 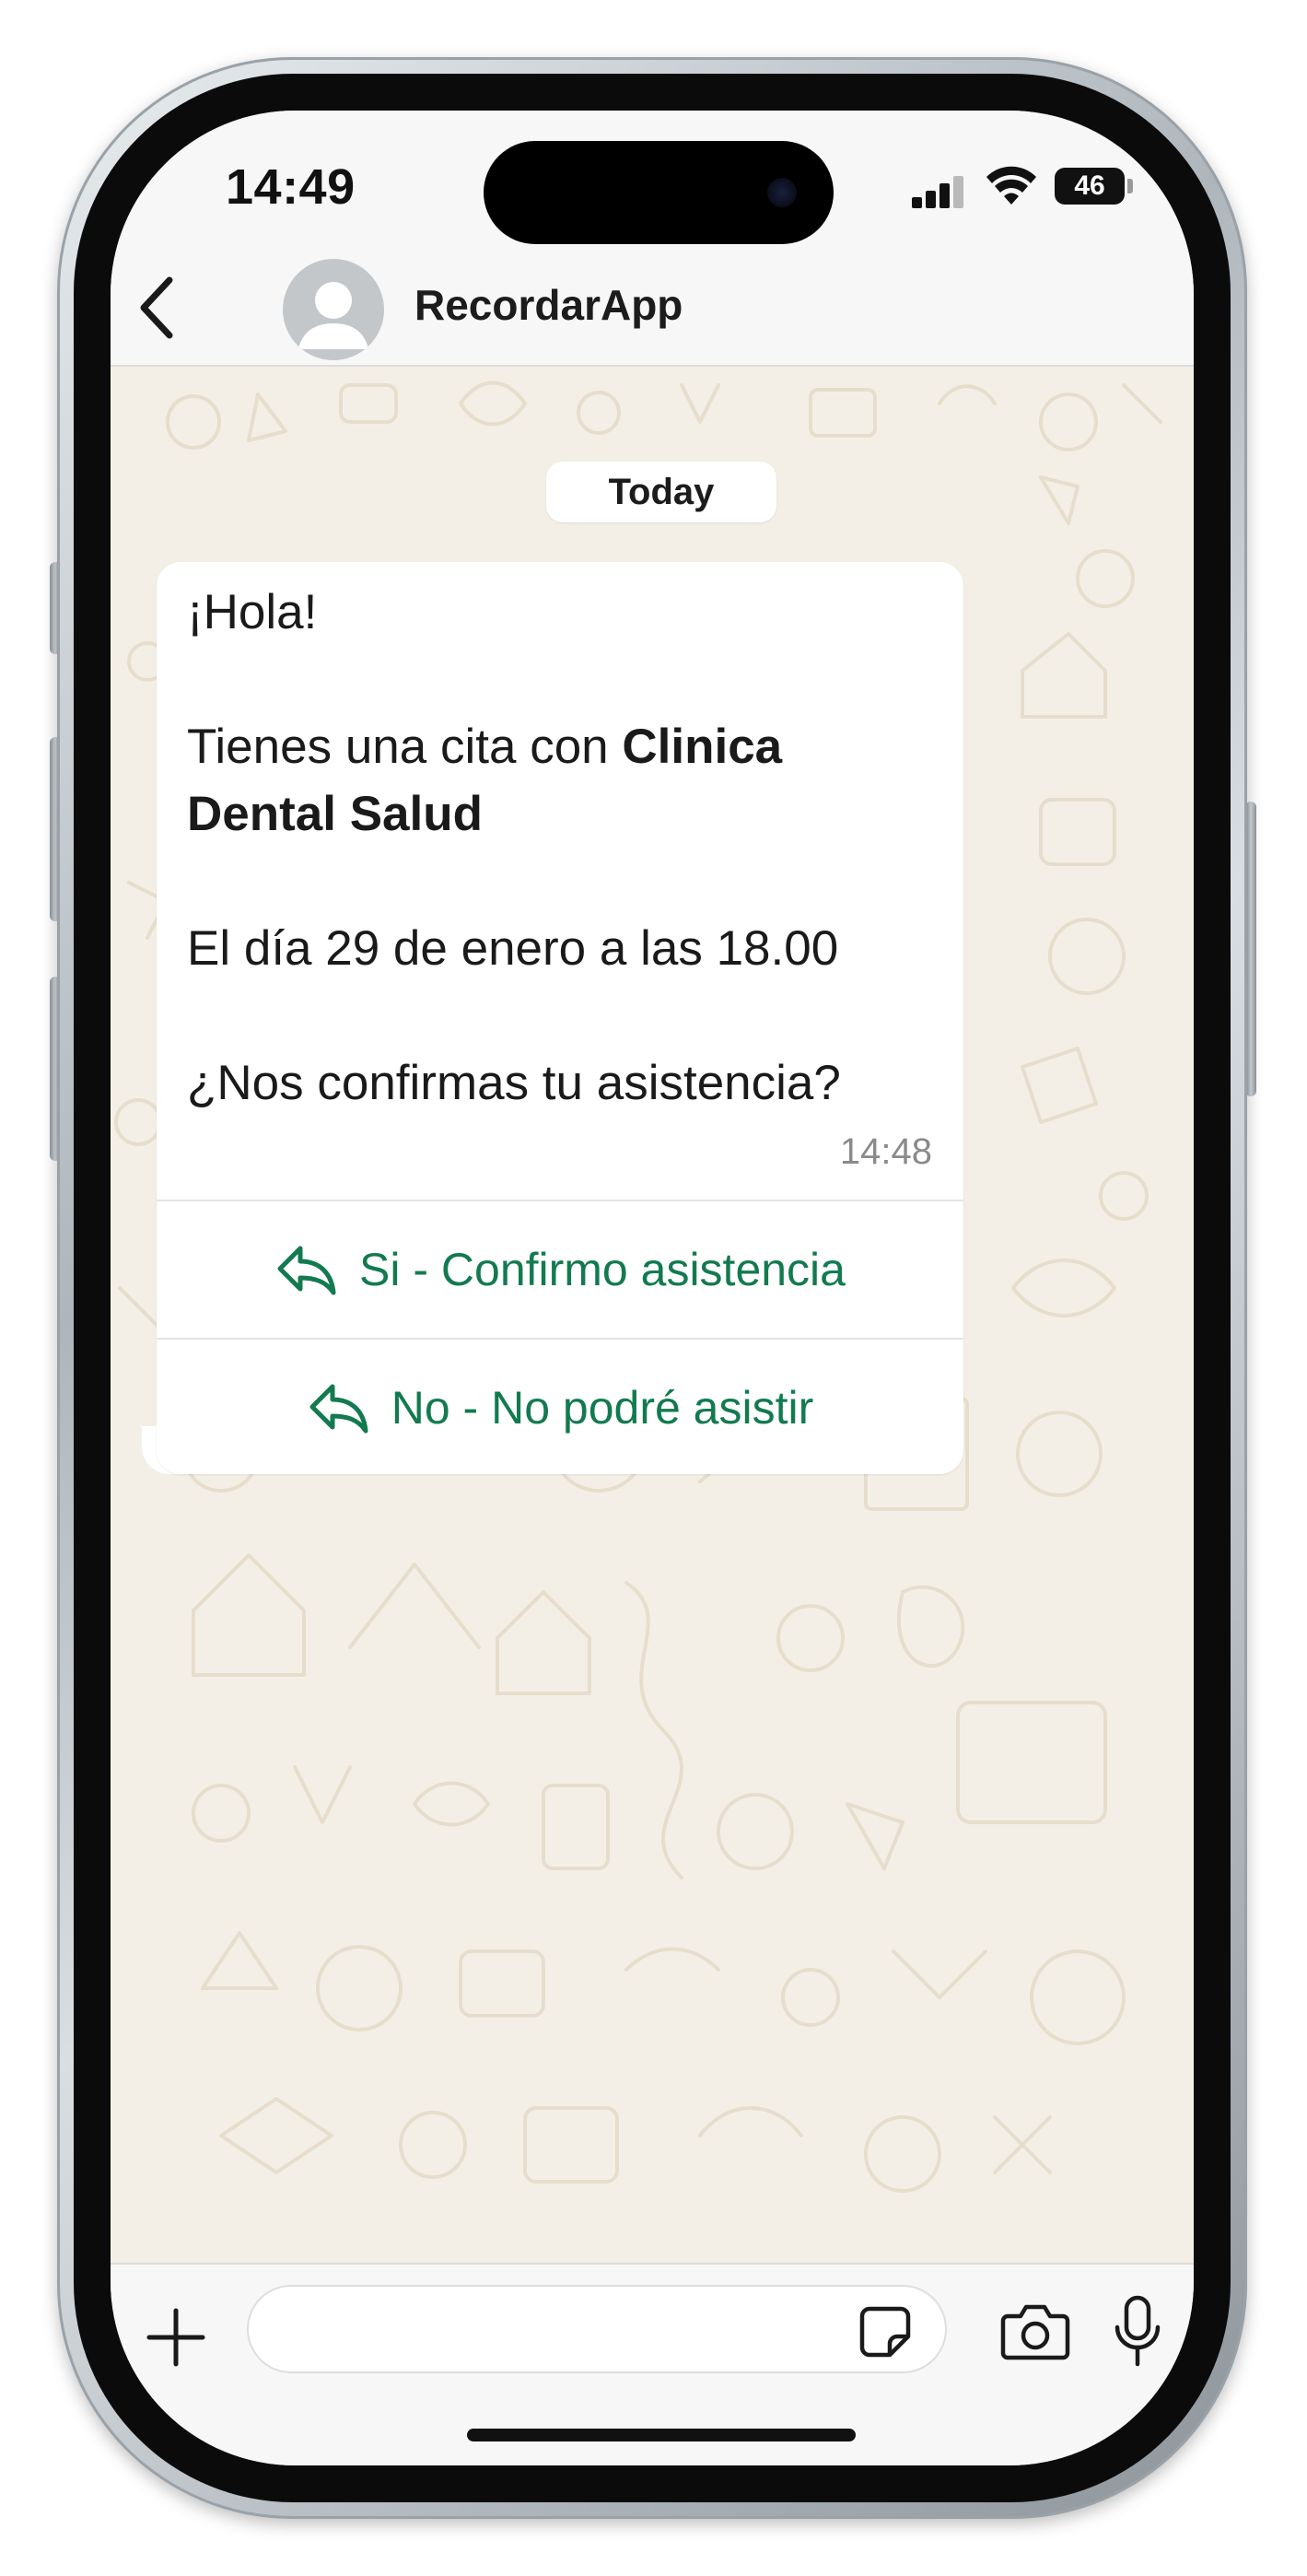 What do you see at coordinates (176, 2337) in the screenshot?
I see `plus-icon` at bounding box center [176, 2337].